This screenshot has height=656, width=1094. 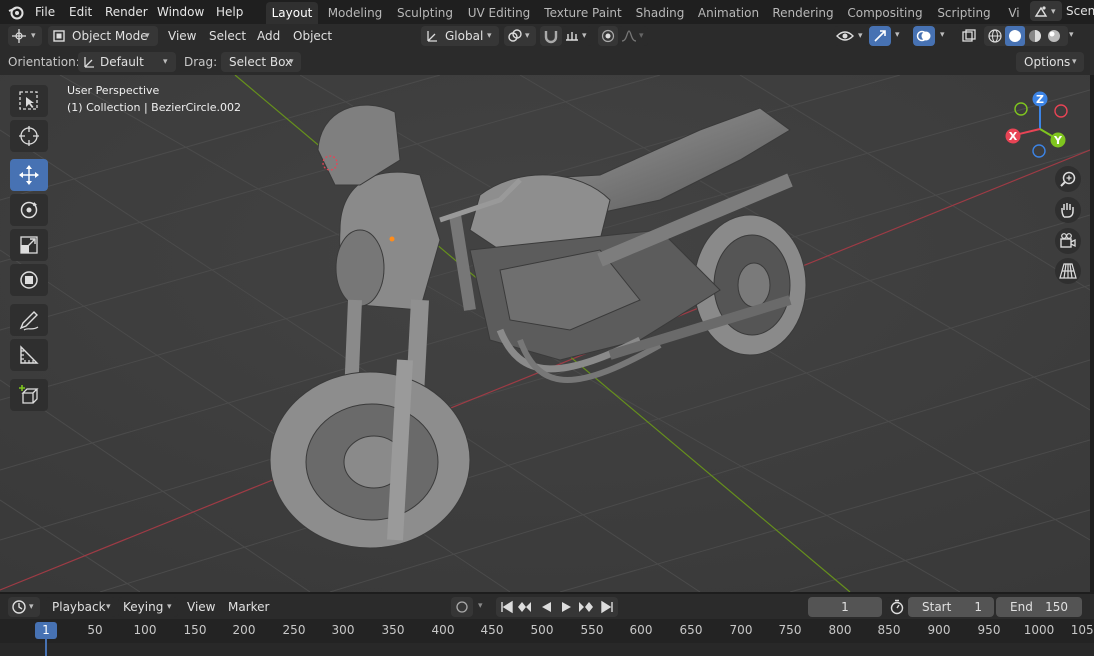 What do you see at coordinates (425, 13) in the screenshot?
I see `tab-sculpting: Sculpting` at bounding box center [425, 13].